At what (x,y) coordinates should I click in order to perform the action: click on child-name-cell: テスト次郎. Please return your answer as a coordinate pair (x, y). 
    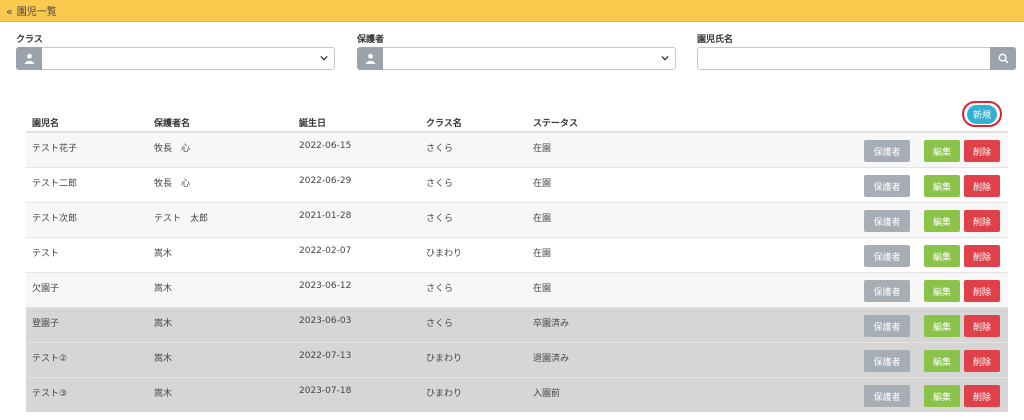
    Looking at the image, I should click on (55, 219).